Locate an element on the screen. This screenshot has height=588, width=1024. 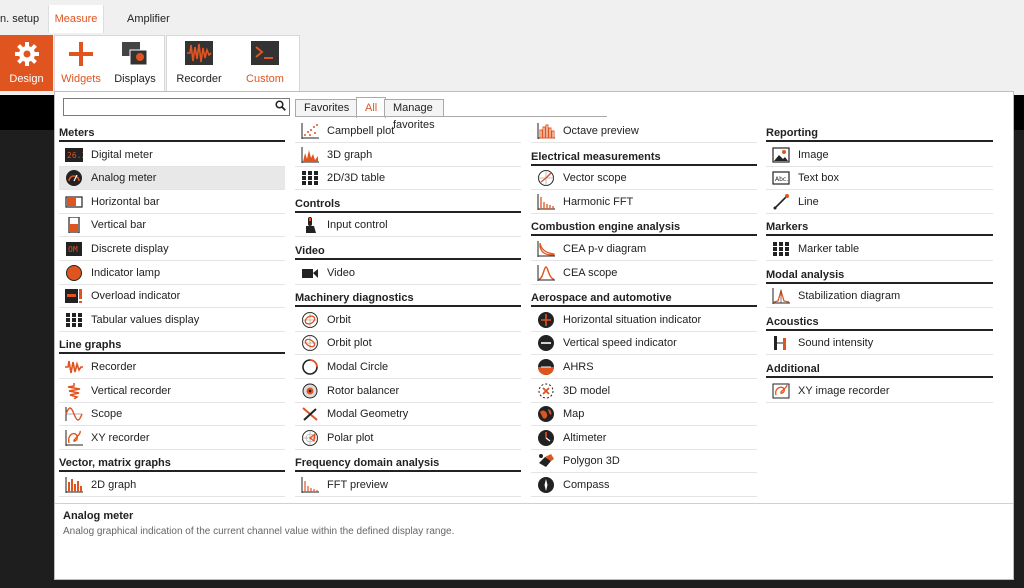
widget-item: AHRS is located at coordinates (644, 367).